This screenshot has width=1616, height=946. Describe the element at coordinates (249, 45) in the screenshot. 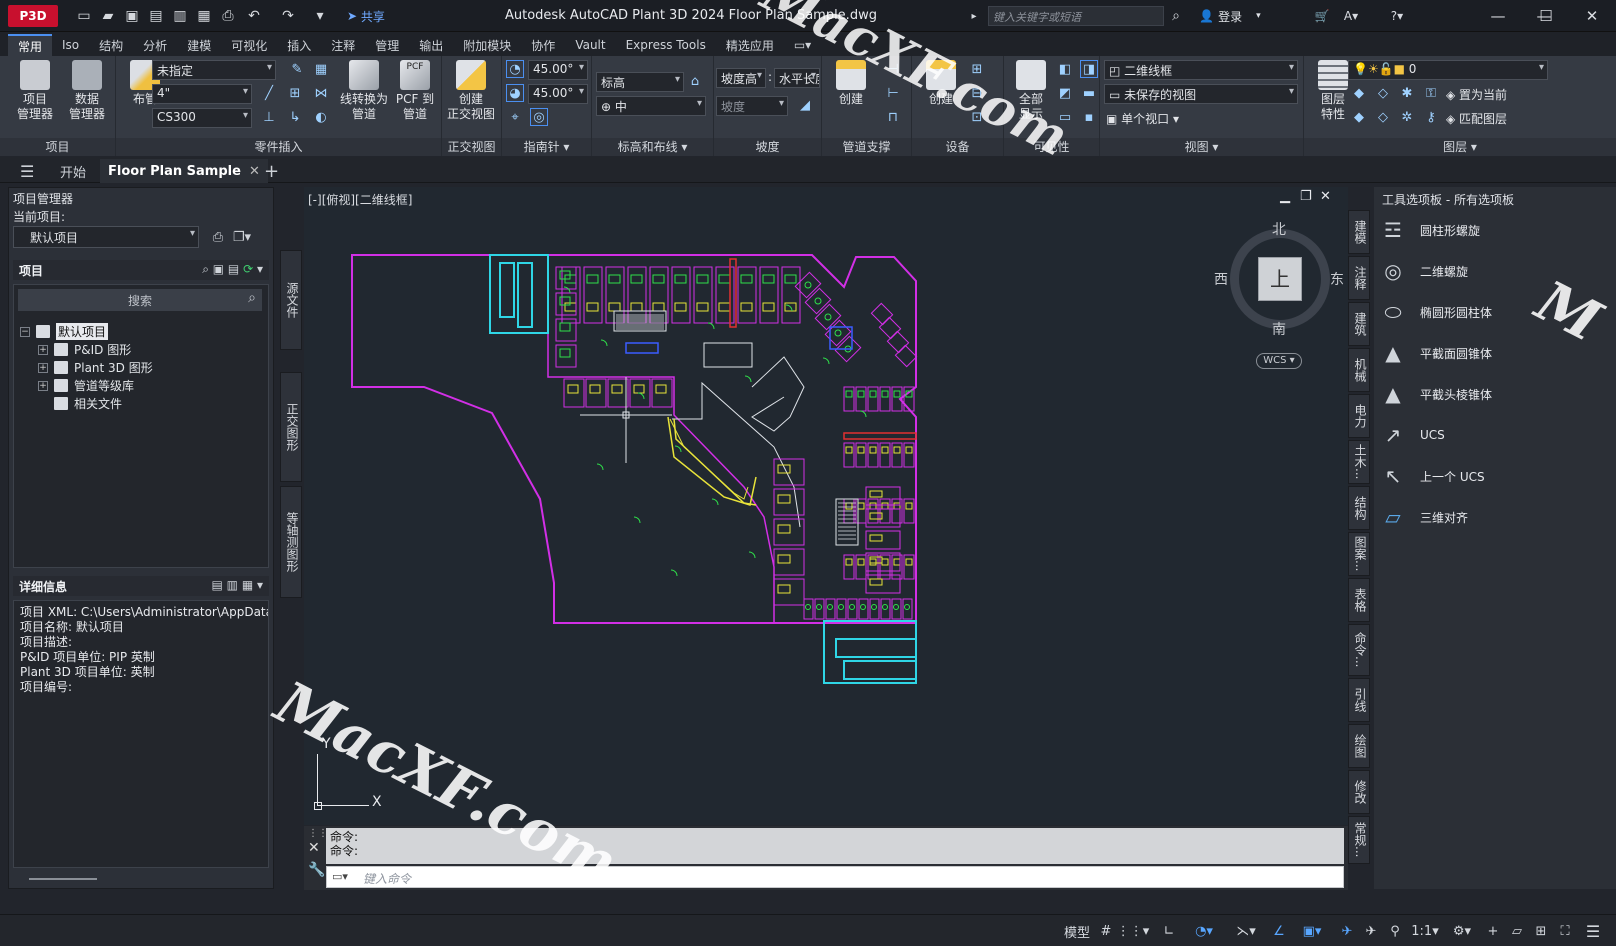

I see `ribbon-tab: 可视化` at that location.